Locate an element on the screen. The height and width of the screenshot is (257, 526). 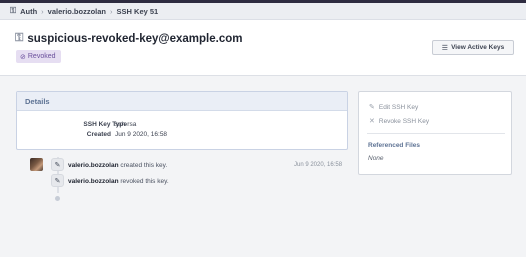
timeline-text: created this key. is located at coordinates (144, 165).